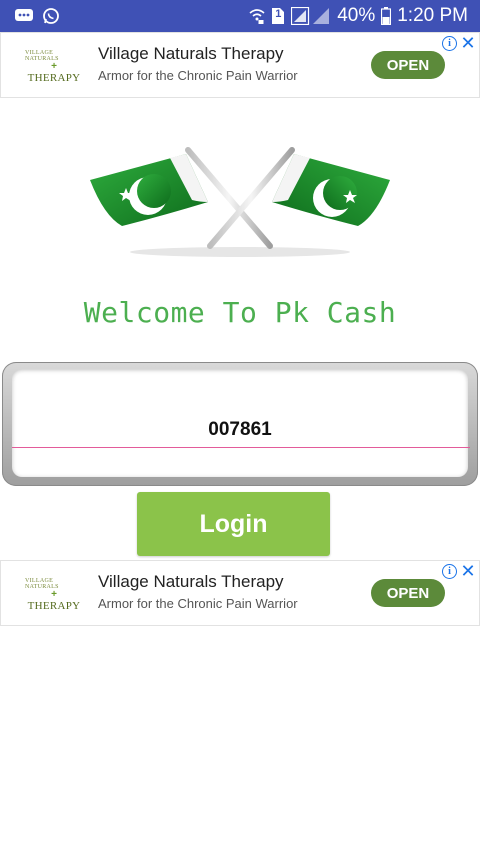 This screenshot has height=853, width=480. Describe the element at coordinates (24, 16) in the screenshot. I see `messages-icon` at that location.